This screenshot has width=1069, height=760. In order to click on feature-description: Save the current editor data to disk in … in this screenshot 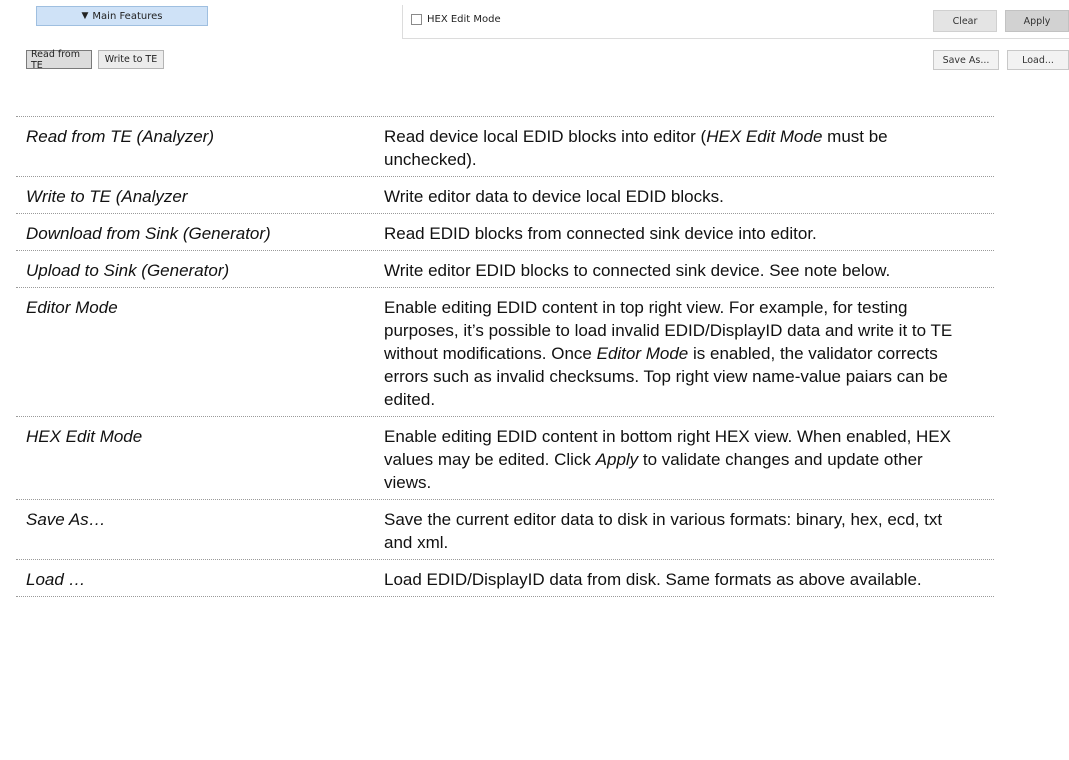, I will do `click(684, 531)`.